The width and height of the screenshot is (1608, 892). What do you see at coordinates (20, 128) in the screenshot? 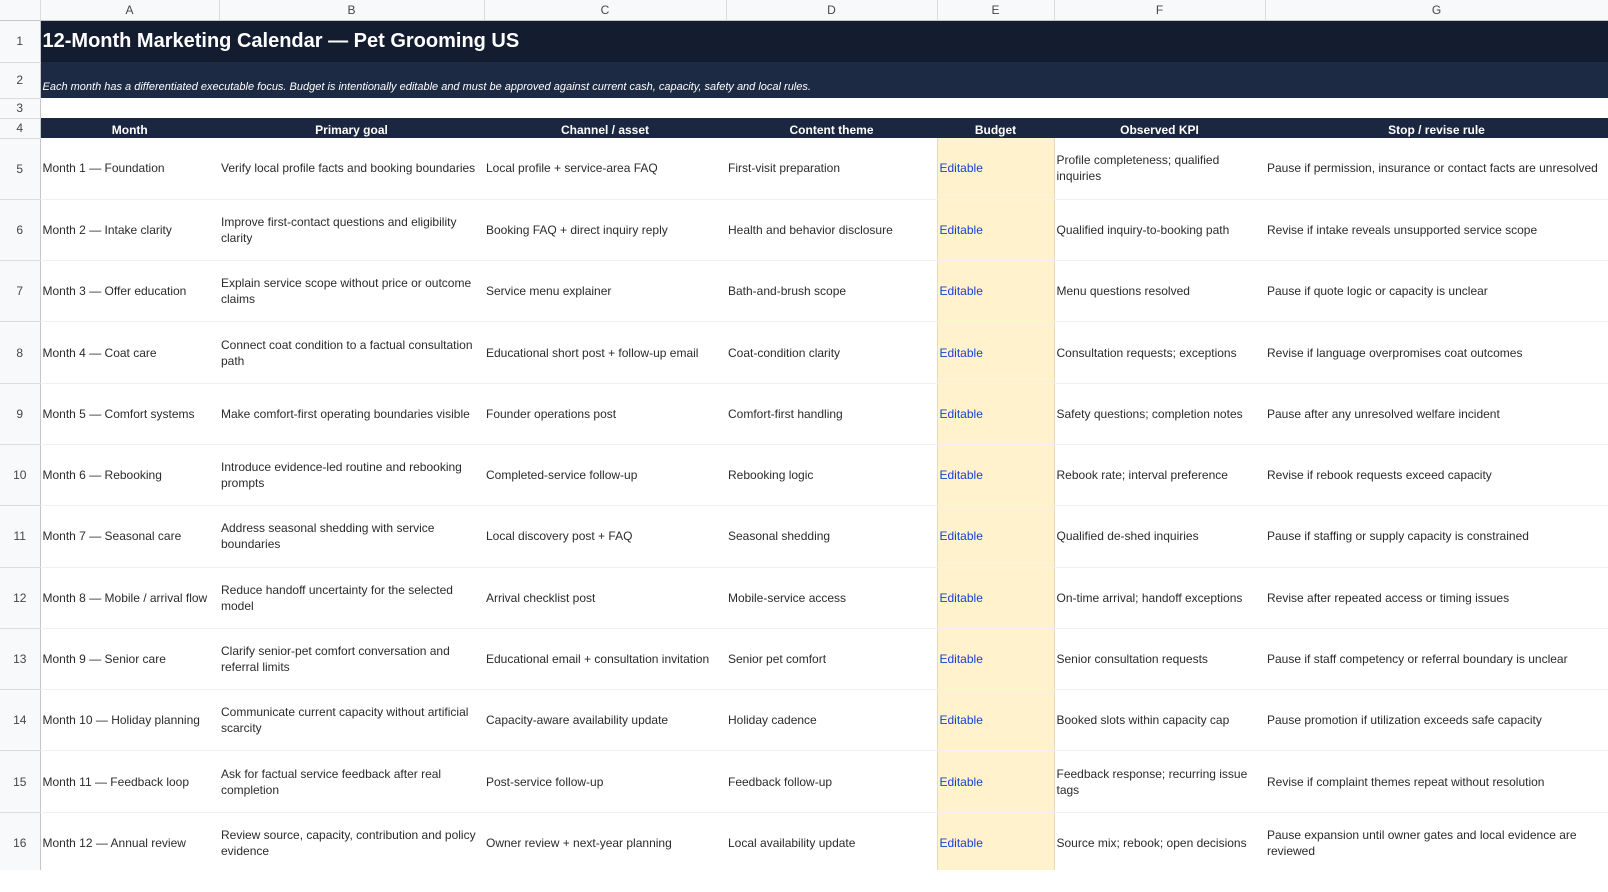
I see `row-header-4: 4` at bounding box center [20, 128].